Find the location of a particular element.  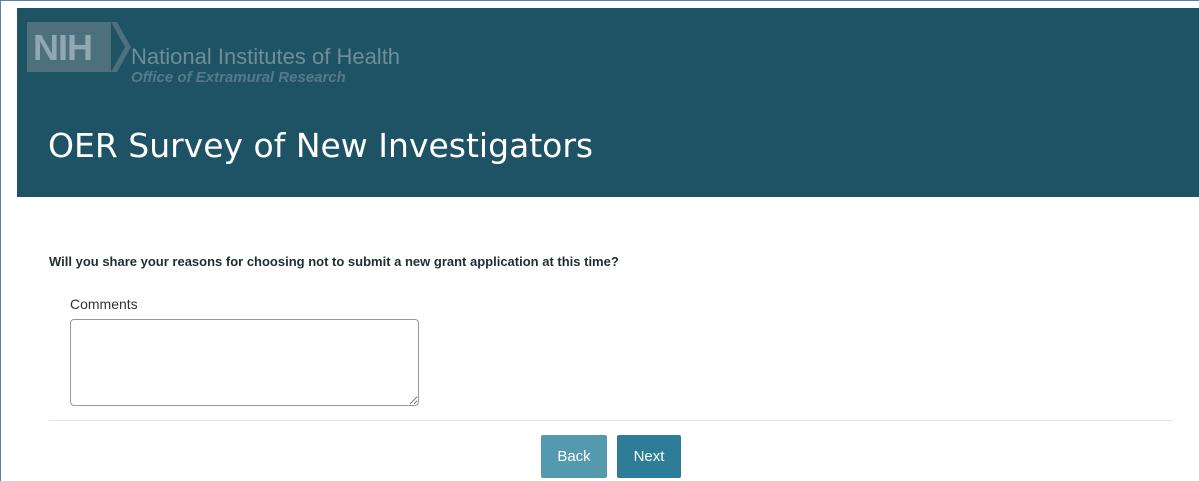

comments-label: Comments is located at coordinates (104, 304).